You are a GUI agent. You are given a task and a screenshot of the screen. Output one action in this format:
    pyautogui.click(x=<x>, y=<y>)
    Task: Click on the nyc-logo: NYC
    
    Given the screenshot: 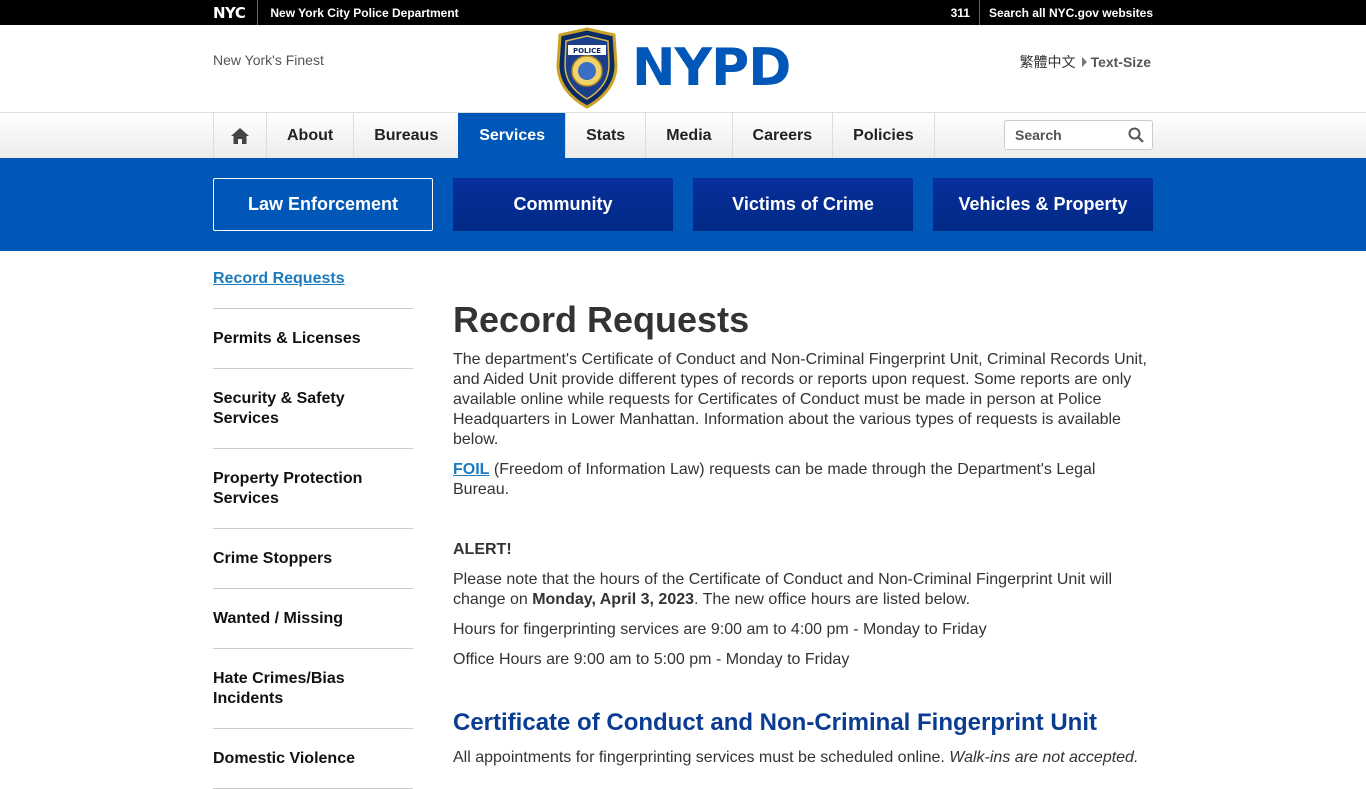 What is the action you would take?
    pyautogui.click(x=236, y=12)
    